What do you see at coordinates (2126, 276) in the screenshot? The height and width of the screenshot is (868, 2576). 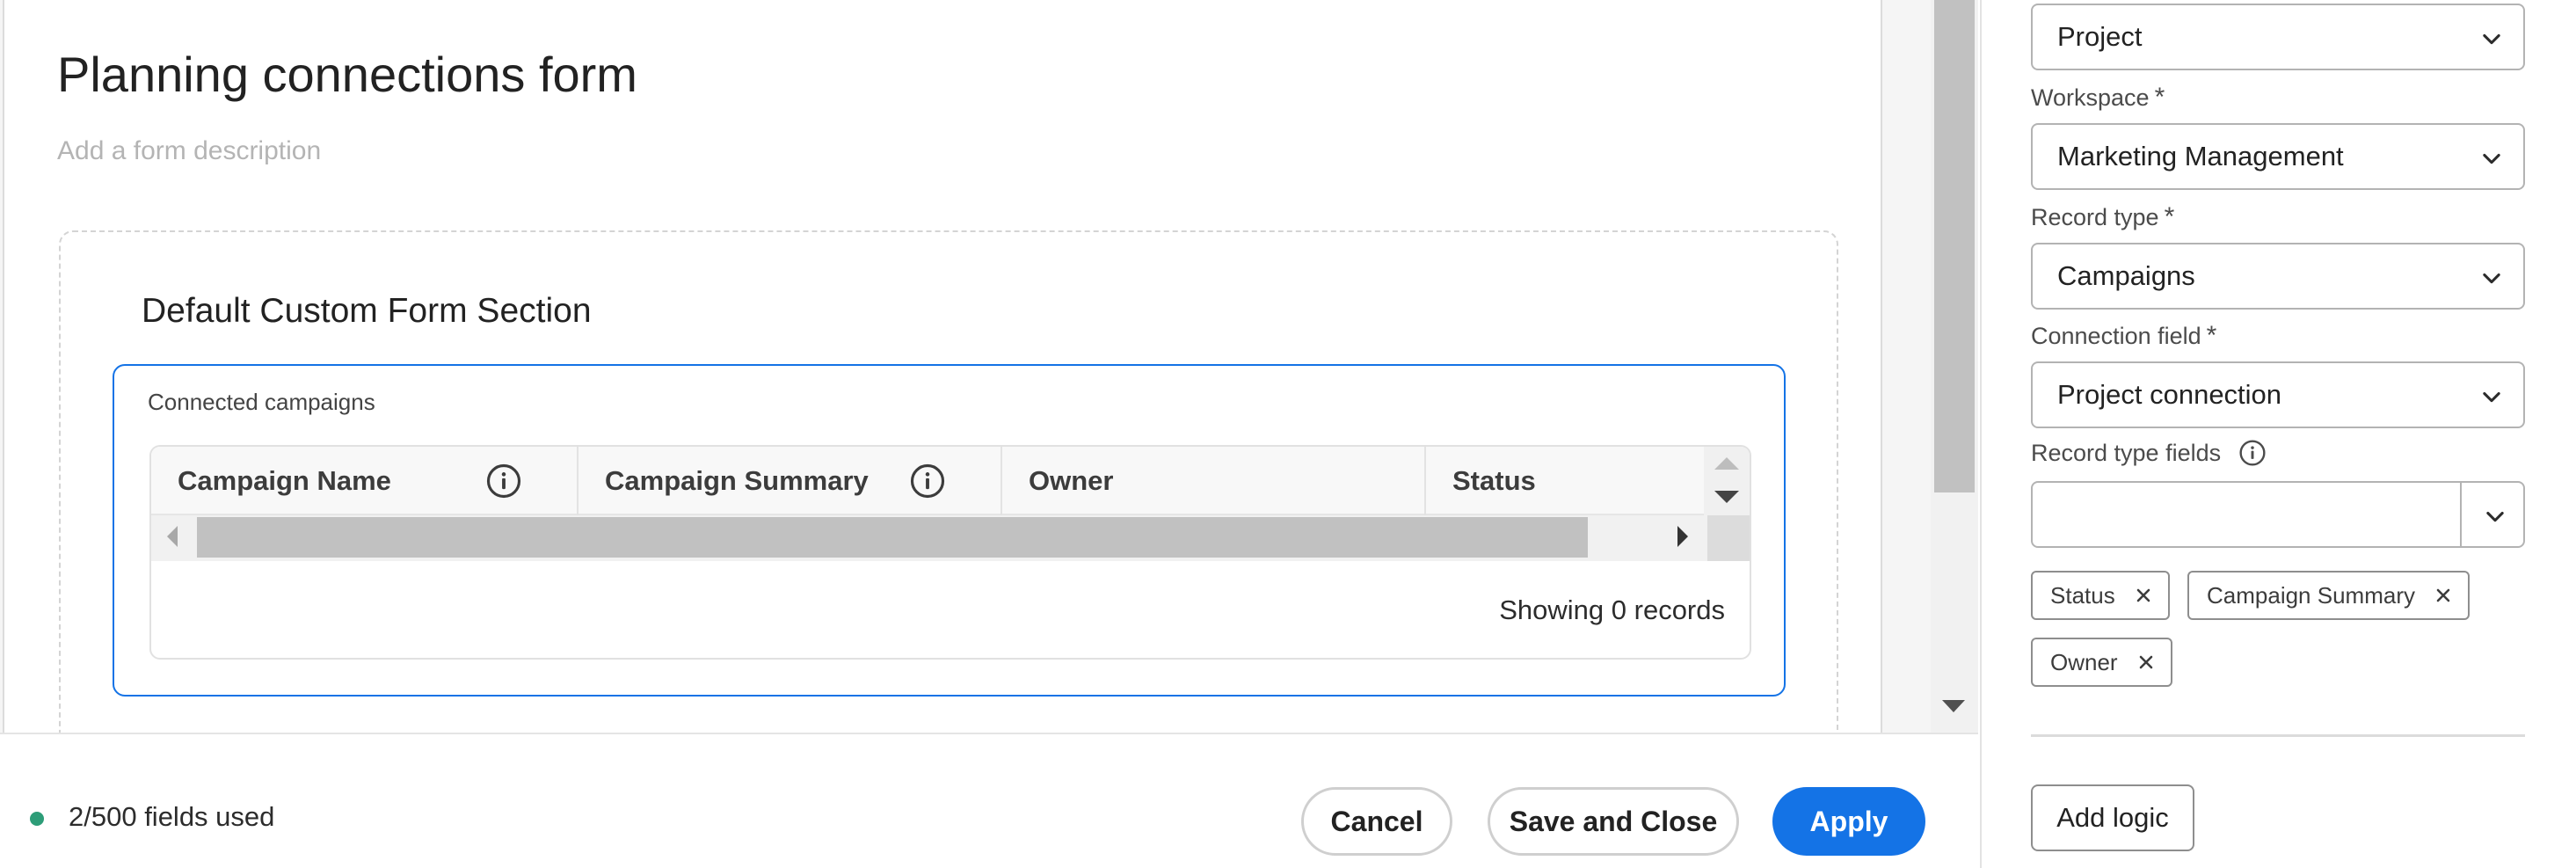 I see `select-value: Campaigns` at bounding box center [2126, 276].